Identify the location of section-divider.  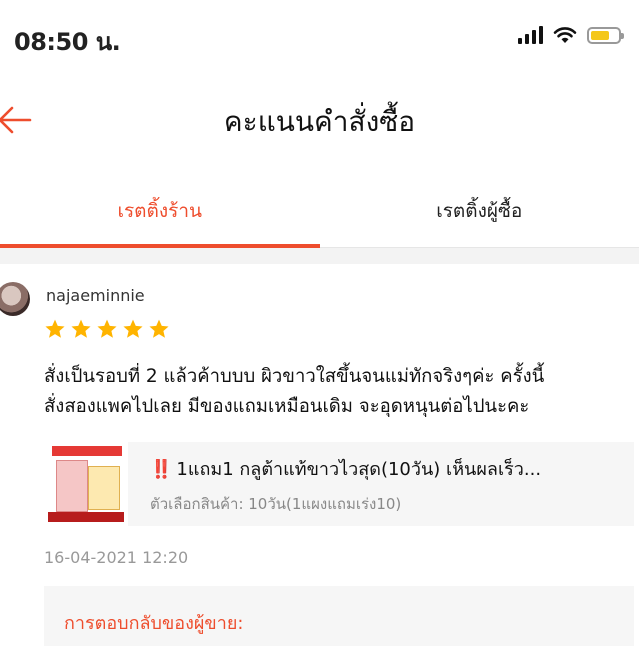
(319, 256).